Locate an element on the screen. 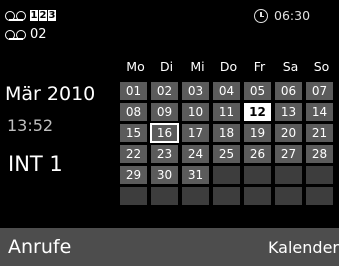 Image resolution: width=339 pixels, height=266 pixels. calendar-day: 21 is located at coordinates (319, 133).